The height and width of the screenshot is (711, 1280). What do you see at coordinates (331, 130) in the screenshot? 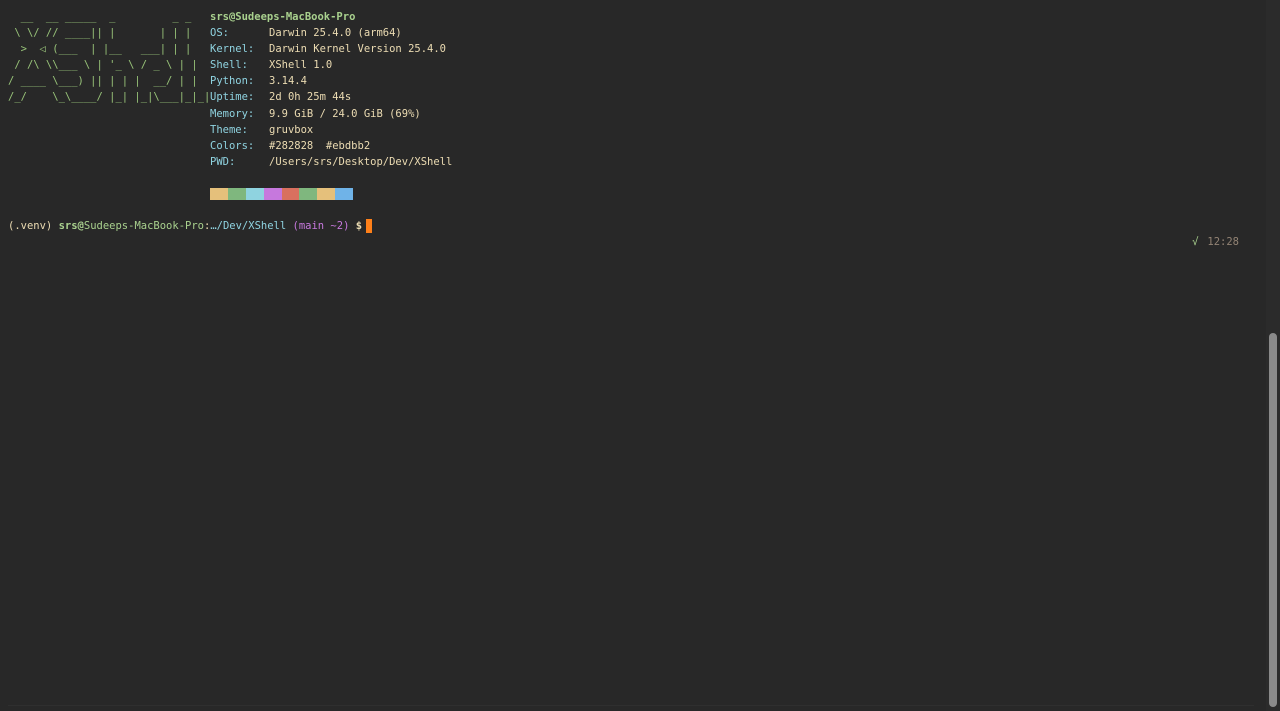
I see `info-row-theme: Theme: gruvbox` at bounding box center [331, 130].